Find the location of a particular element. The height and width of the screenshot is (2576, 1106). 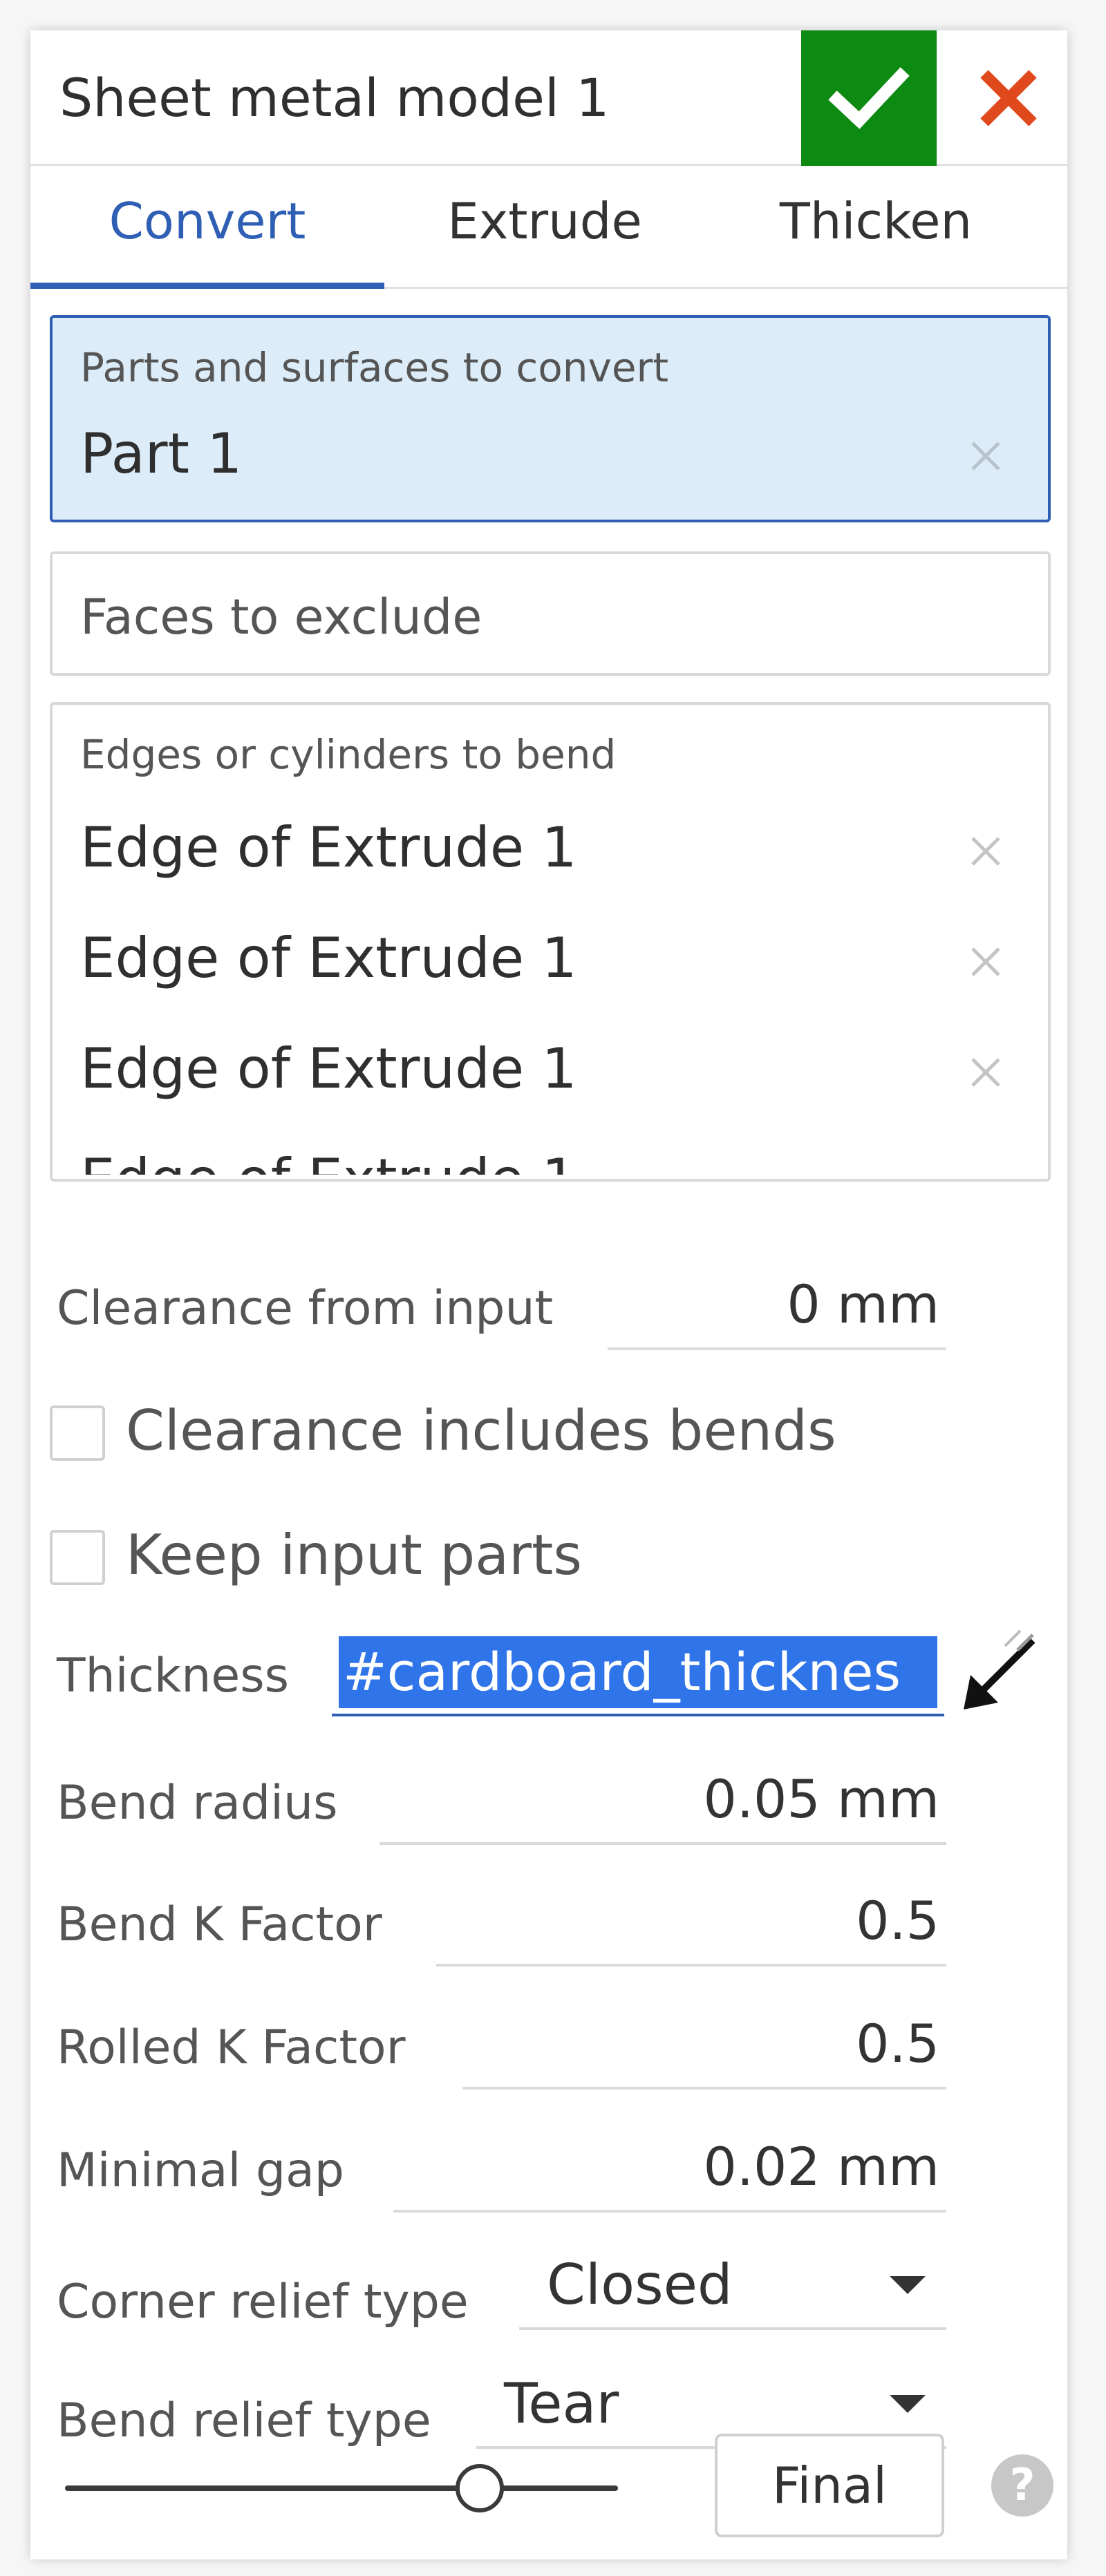

bend-radius-input is located at coordinates (663, 1800).